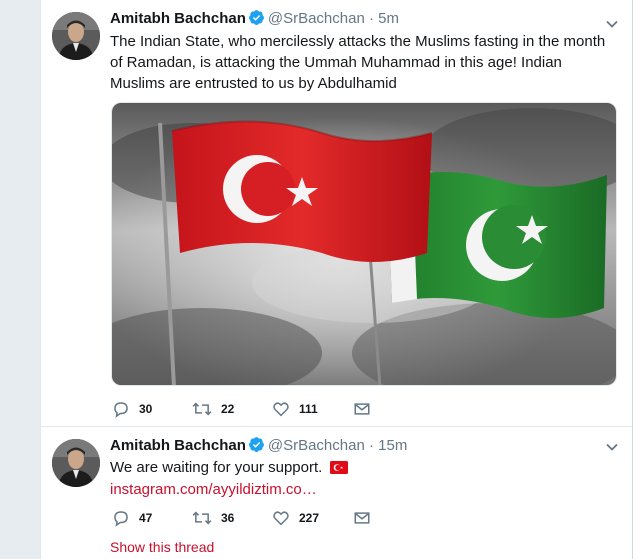  What do you see at coordinates (146, 409) in the screenshot?
I see `reply-count: 30` at bounding box center [146, 409].